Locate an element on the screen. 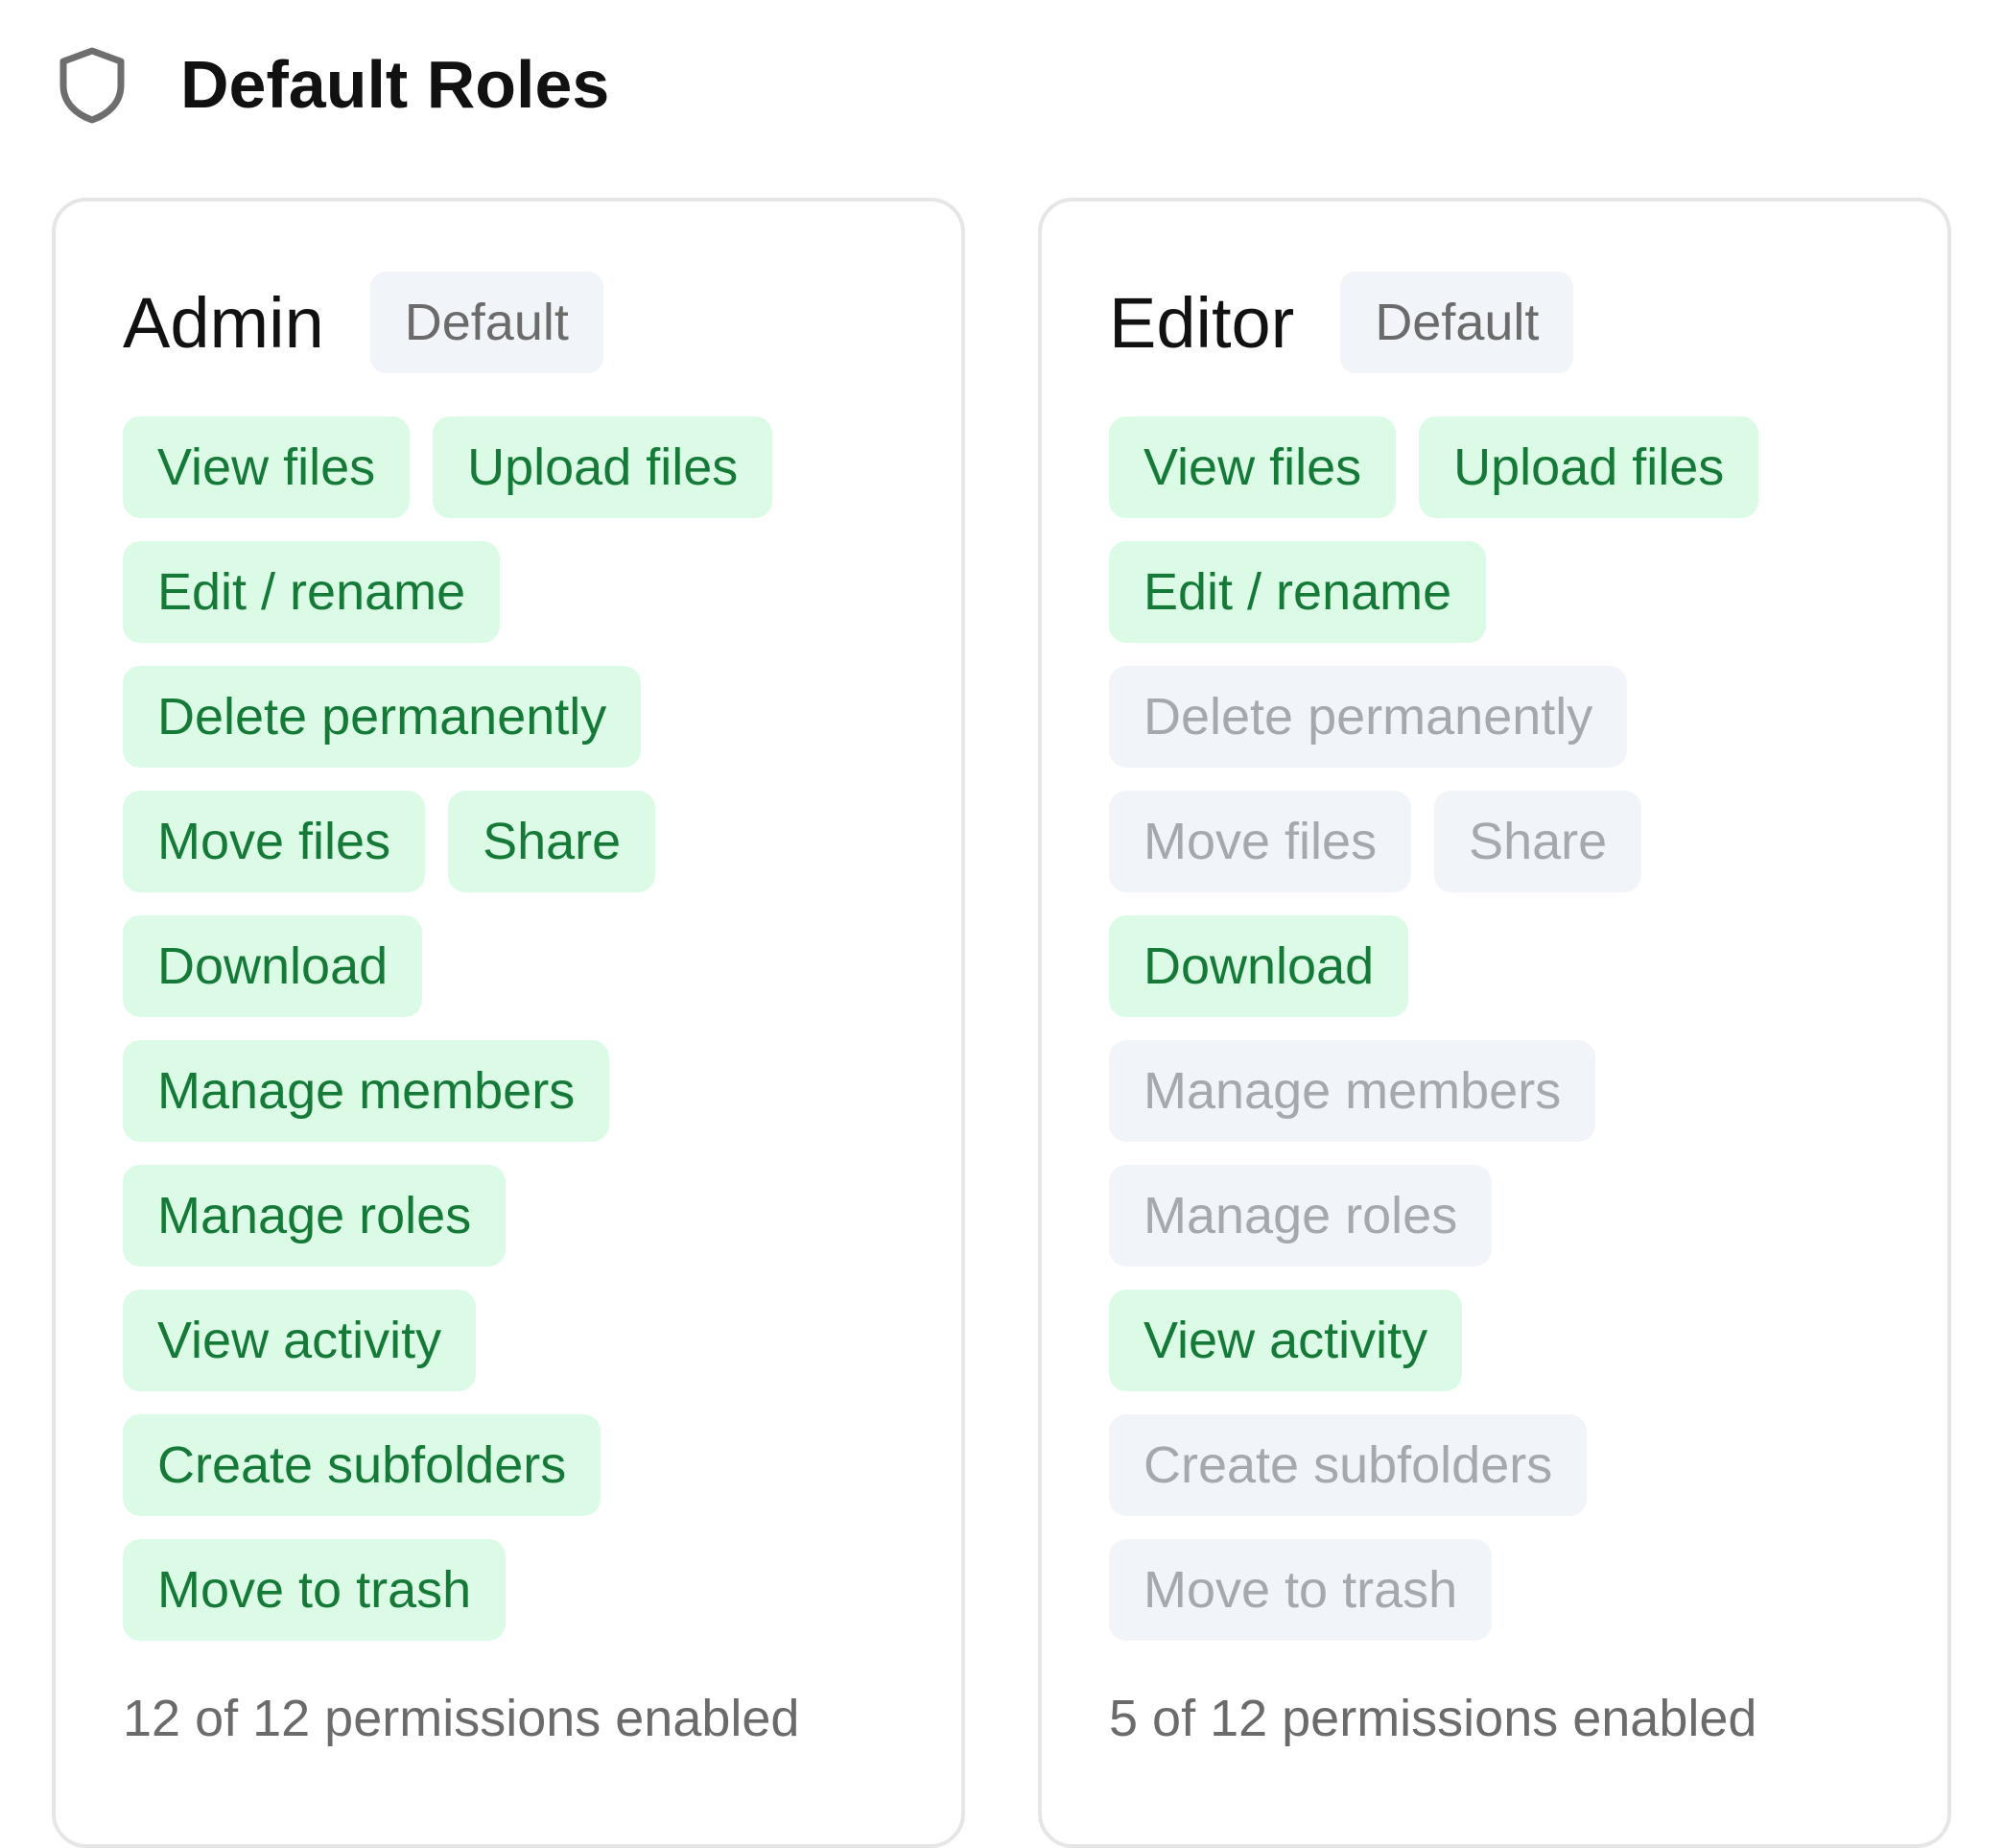 Image resolution: width=2004 pixels, height=1848 pixels. role-card-header: Admin Default is located at coordinates (363, 322).